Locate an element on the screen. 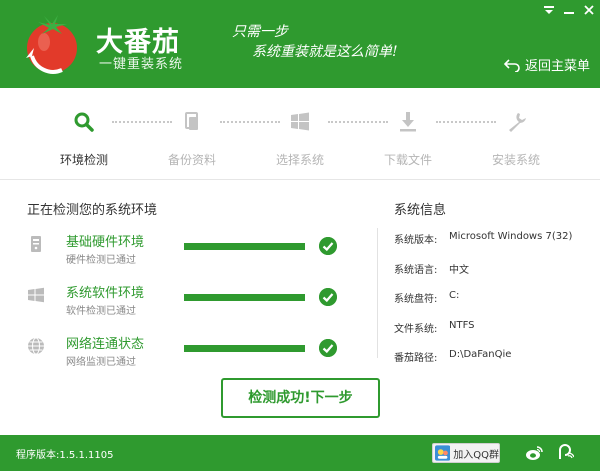 Image resolution: width=600 pixels, height=471 pixels. sysinfo-title: 系统信息 is located at coordinates (420, 210).